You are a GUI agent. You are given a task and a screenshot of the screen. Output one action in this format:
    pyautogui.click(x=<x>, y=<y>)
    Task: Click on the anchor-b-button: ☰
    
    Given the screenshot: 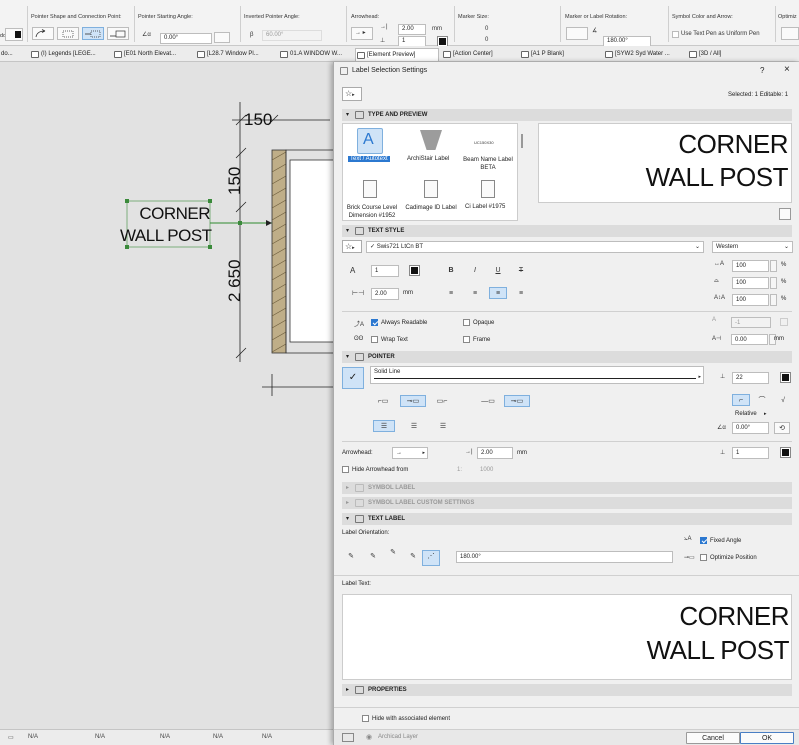 What is the action you would take?
    pyautogui.click(x=414, y=426)
    